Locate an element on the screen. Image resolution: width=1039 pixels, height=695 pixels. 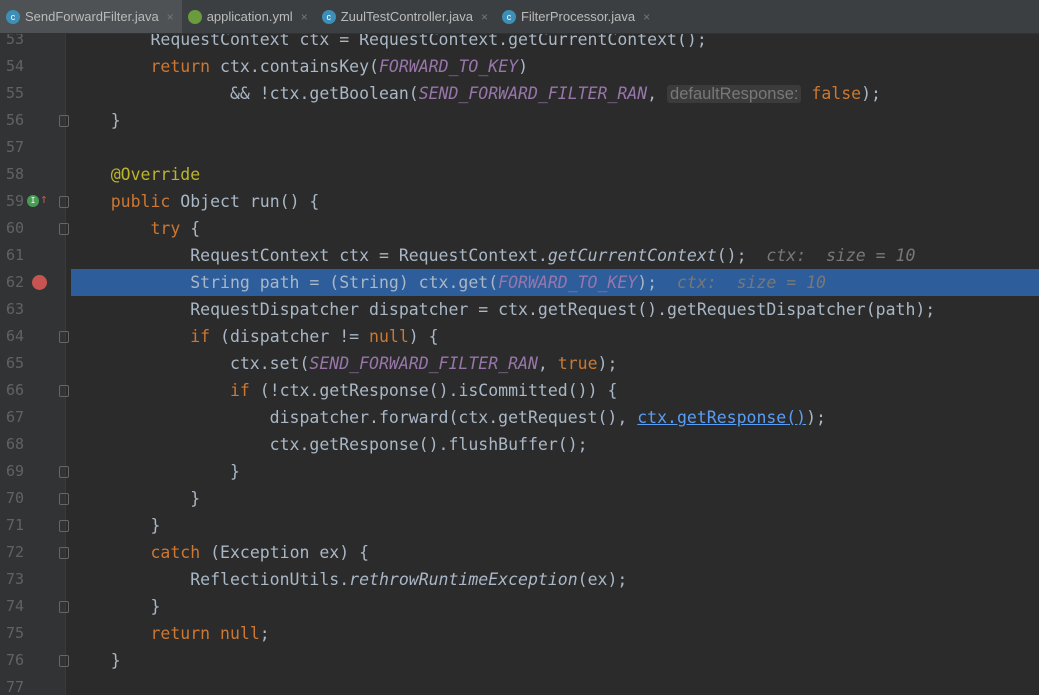
tab-filterprocessor-java: c FilterProcessor.java × is located at coordinates (577, 16).